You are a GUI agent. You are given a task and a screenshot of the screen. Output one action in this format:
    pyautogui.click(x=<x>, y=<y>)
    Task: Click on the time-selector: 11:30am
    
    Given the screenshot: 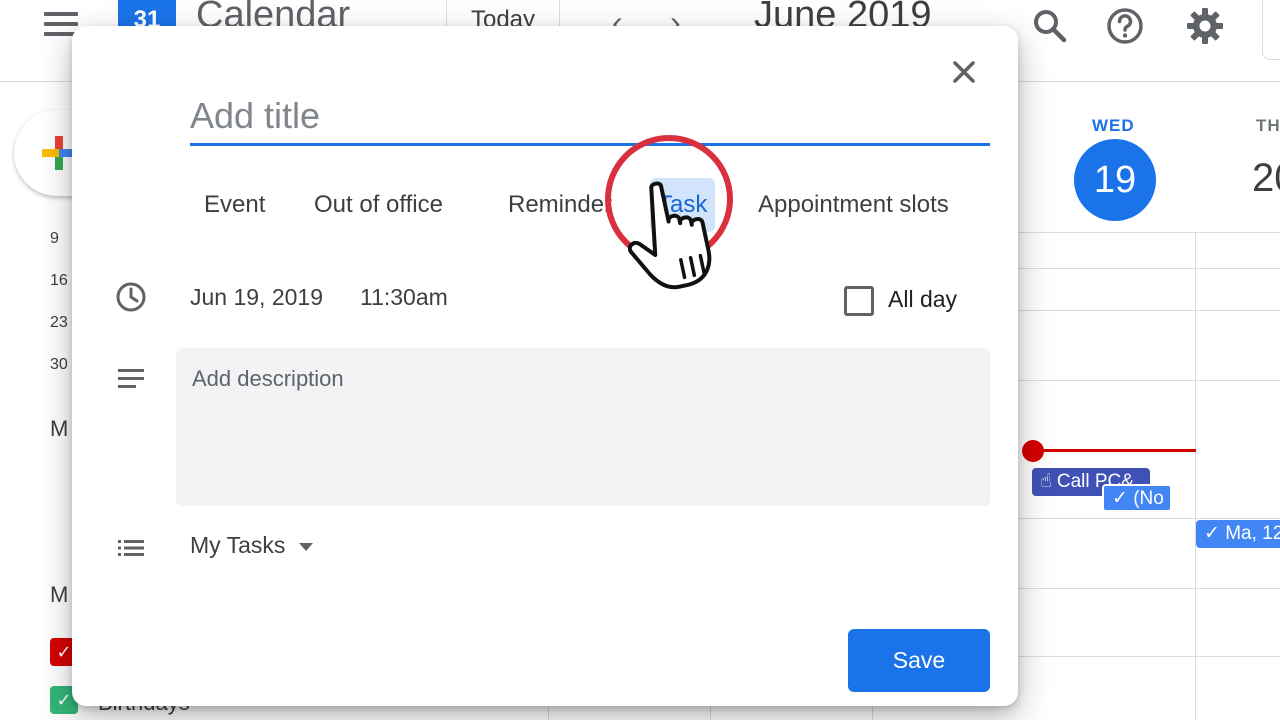 What is the action you would take?
    pyautogui.click(x=404, y=297)
    